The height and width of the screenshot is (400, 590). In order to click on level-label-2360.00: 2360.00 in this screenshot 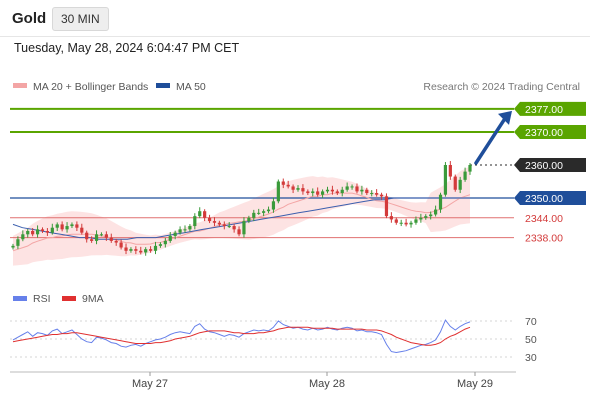, I will do `click(550, 165)`.